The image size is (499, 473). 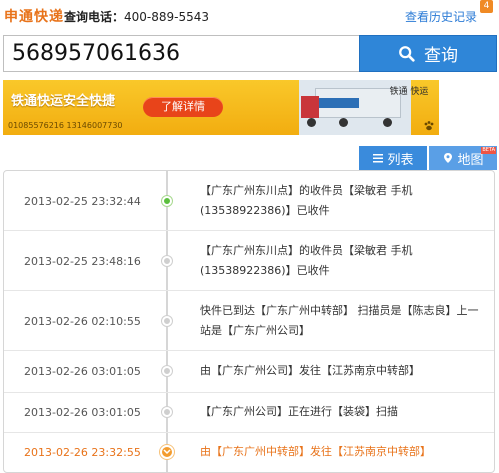 What do you see at coordinates (488, 150) in the screenshot?
I see `beta-badge: BETA` at bounding box center [488, 150].